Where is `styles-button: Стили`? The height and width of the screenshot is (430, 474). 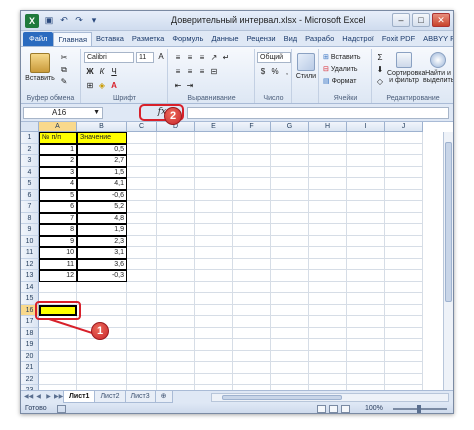
styles-button: Стили is located at coordinates (306, 66).